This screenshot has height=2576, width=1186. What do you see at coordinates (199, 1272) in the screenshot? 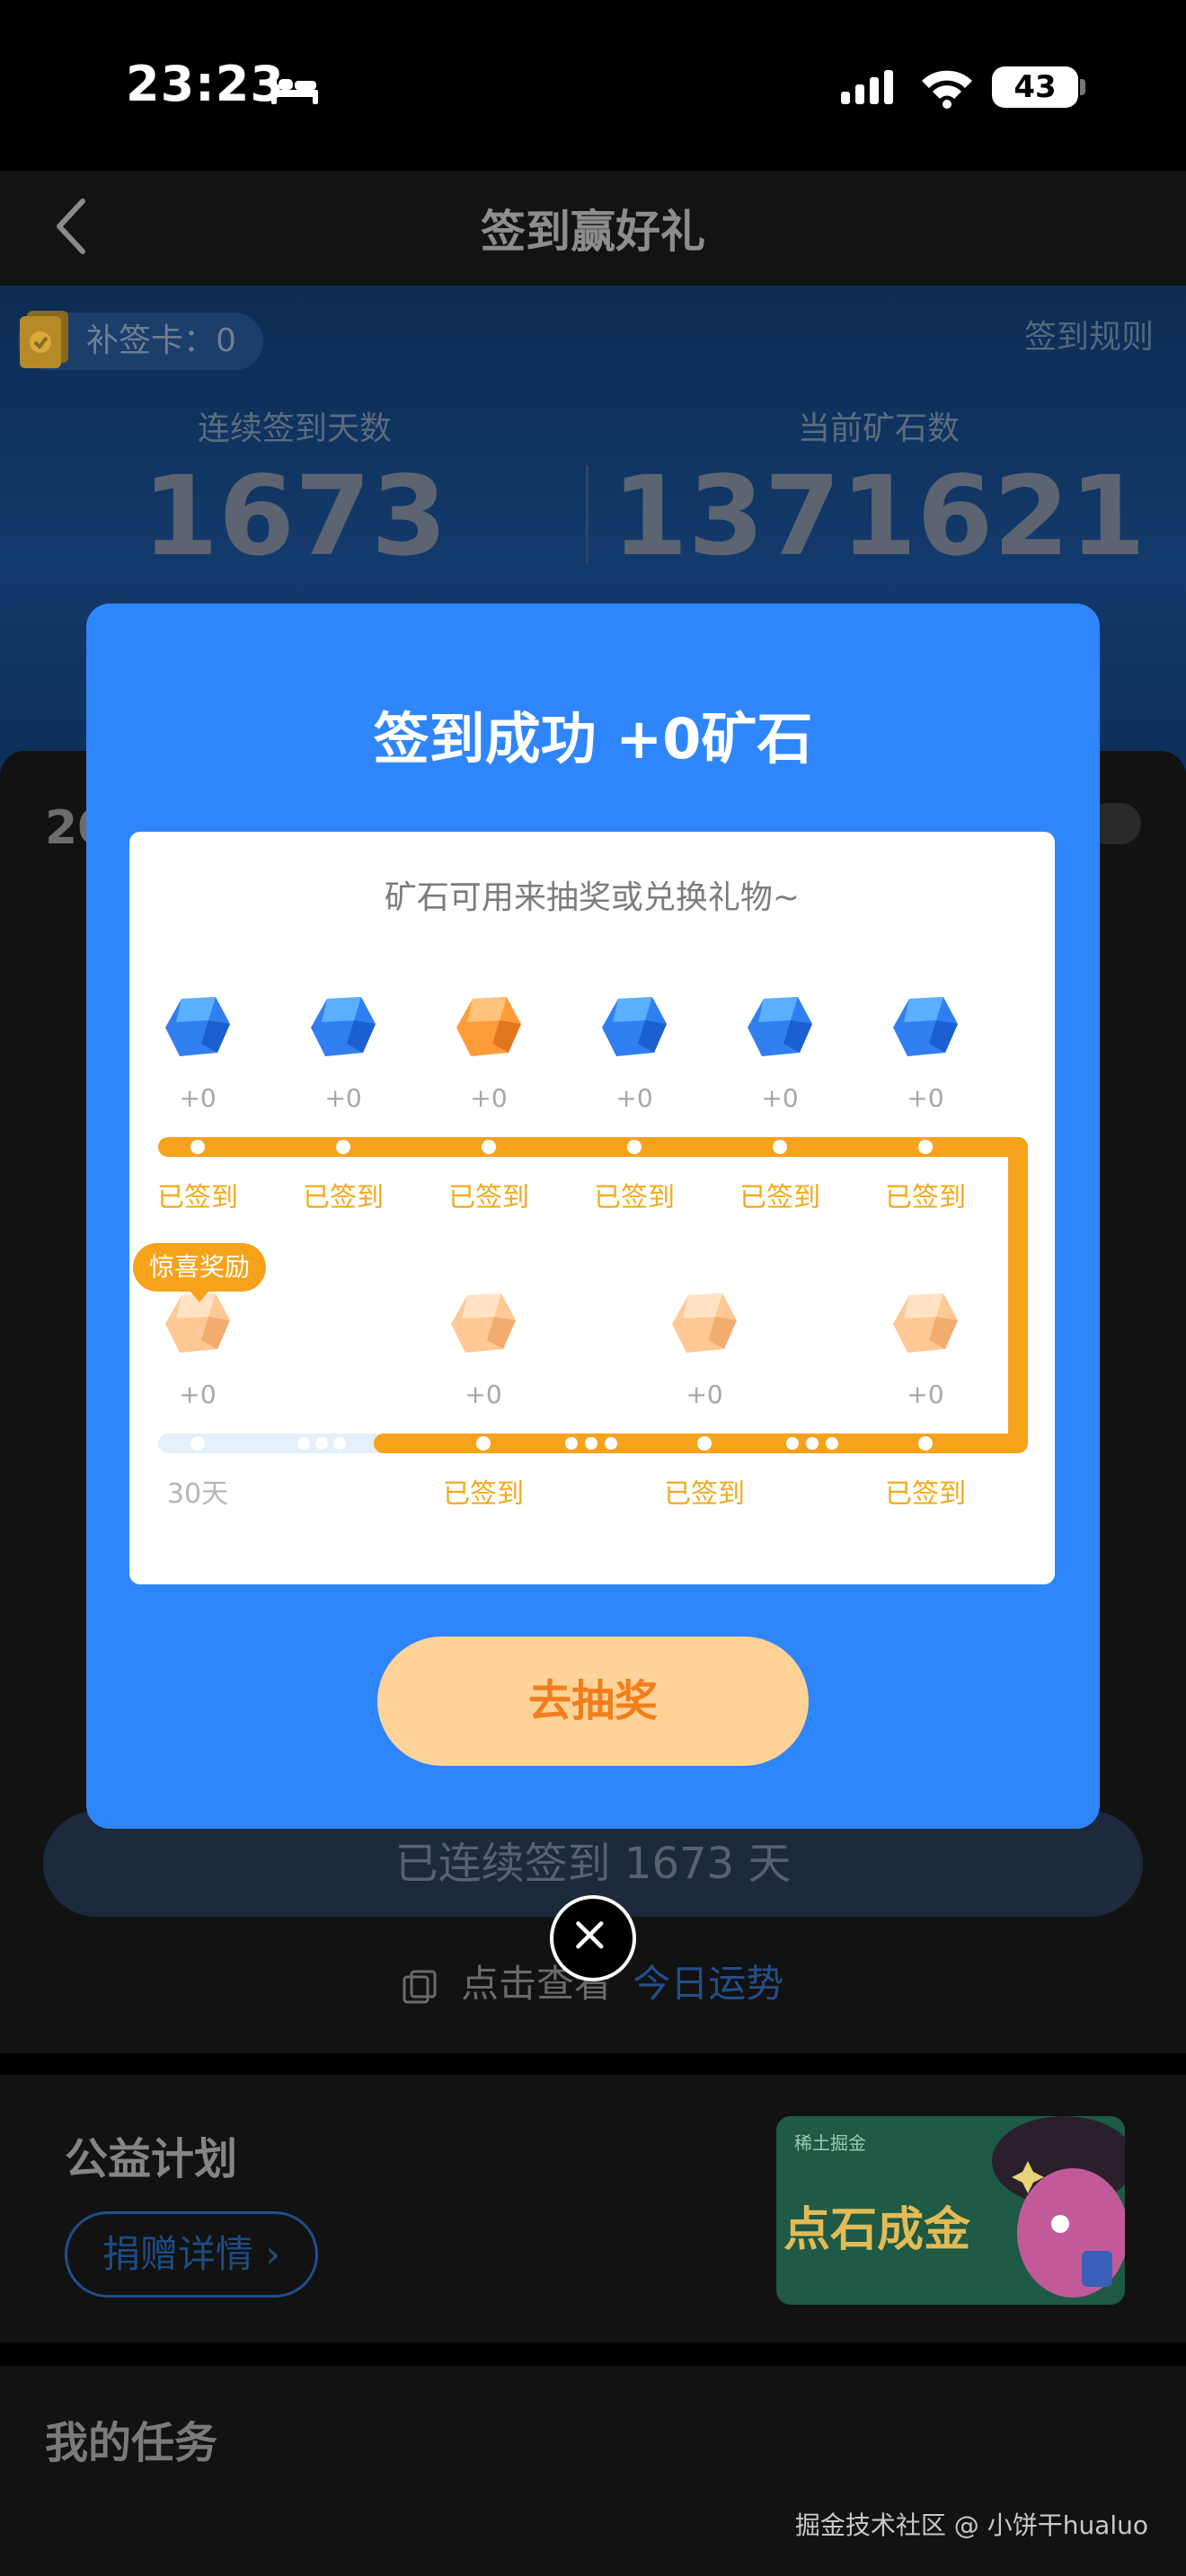
I see `surprise-reward-badge: 惊喜奖励` at bounding box center [199, 1272].